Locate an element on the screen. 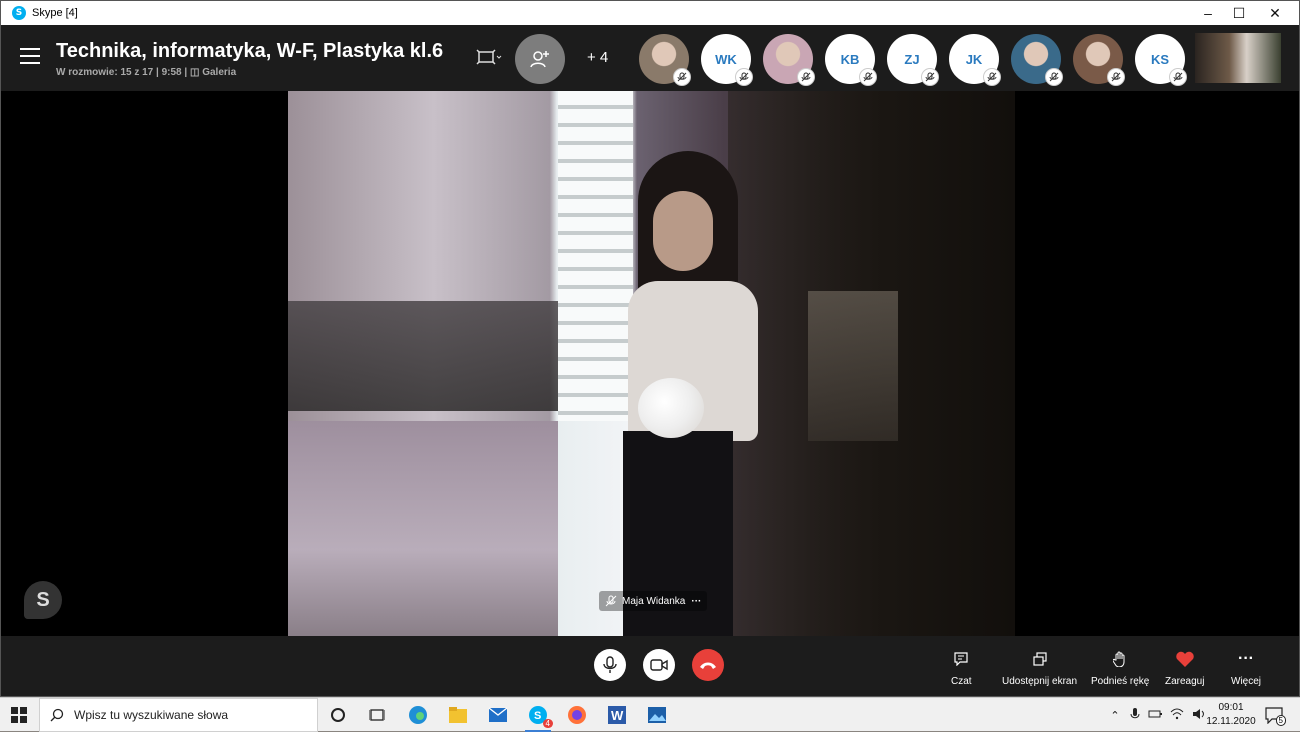 This screenshot has height=732, width=1300. raise-hand-button: Podnieś rękę is located at coordinates (1120, 667).